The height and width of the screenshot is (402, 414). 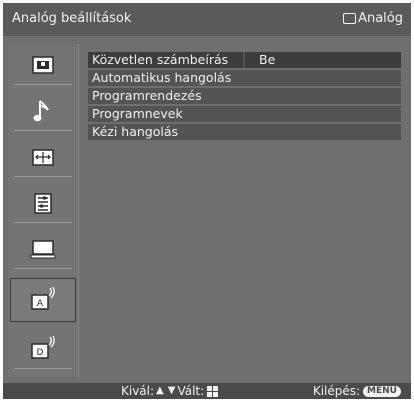 I want to click on exit-hint: Kilépés: MENU, so click(x=357, y=391).